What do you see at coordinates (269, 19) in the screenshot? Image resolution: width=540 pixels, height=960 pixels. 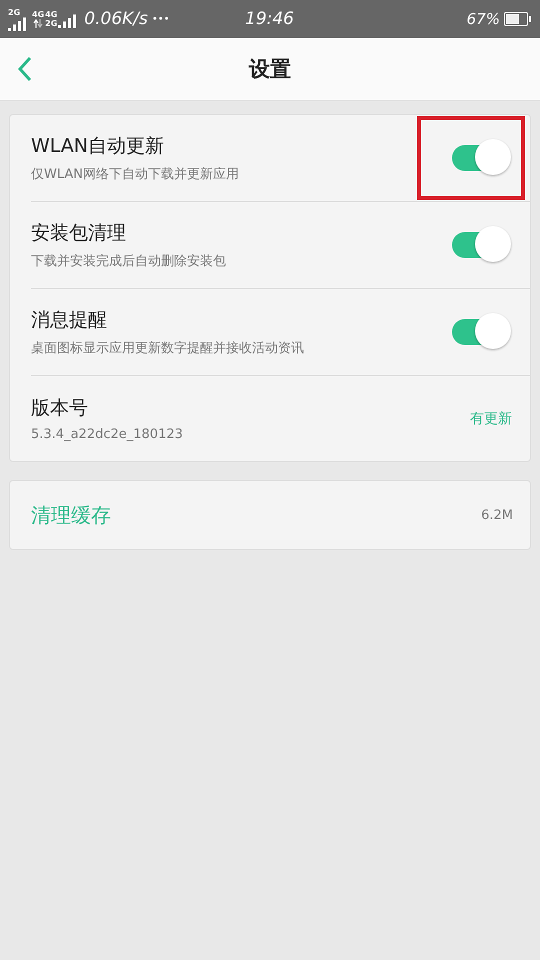 I see `status-time: 19:46` at bounding box center [269, 19].